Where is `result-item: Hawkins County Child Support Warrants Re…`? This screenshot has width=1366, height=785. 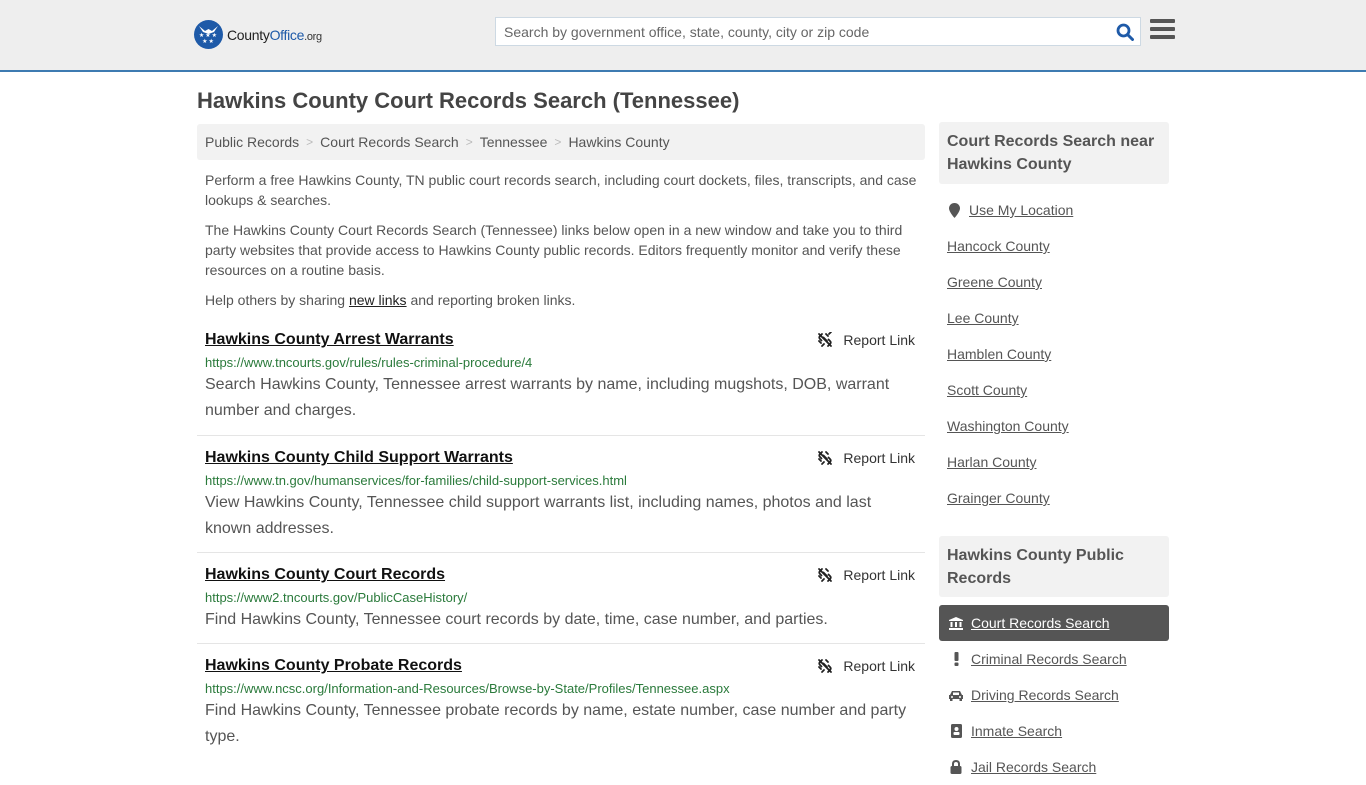
result-item: Hawkins County Child Support Warrants Re… is located at coordinates (561, 494).